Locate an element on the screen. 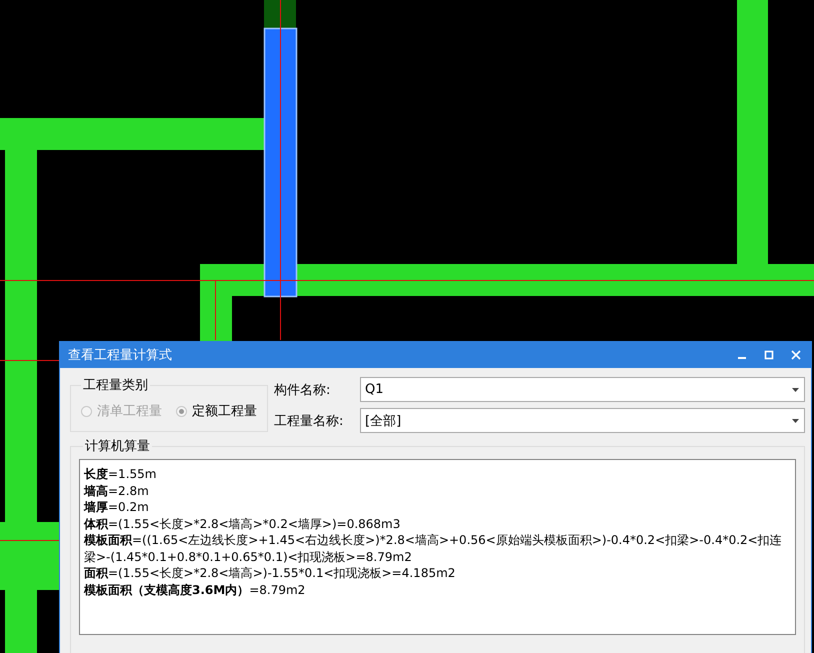 Image resolution: width=814 pixels, height=653 pixels. group-title: 工程量类别 is located at coordinates (115, 385).